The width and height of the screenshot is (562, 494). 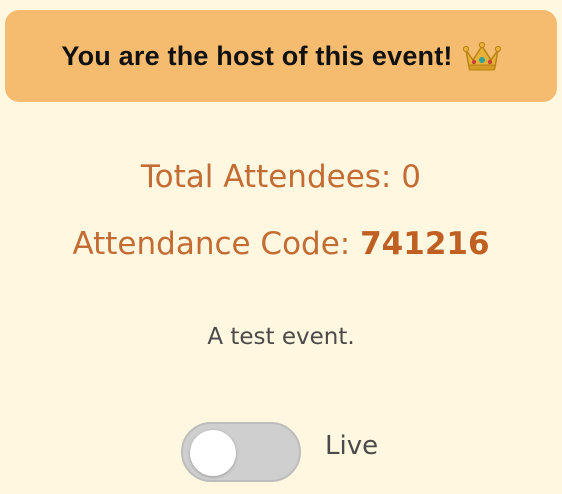 What do you see at coordinates (257, 55) in the screenshot?
I see `host-banner-text: You are the host of this event!` at bounding box center [257, 55].